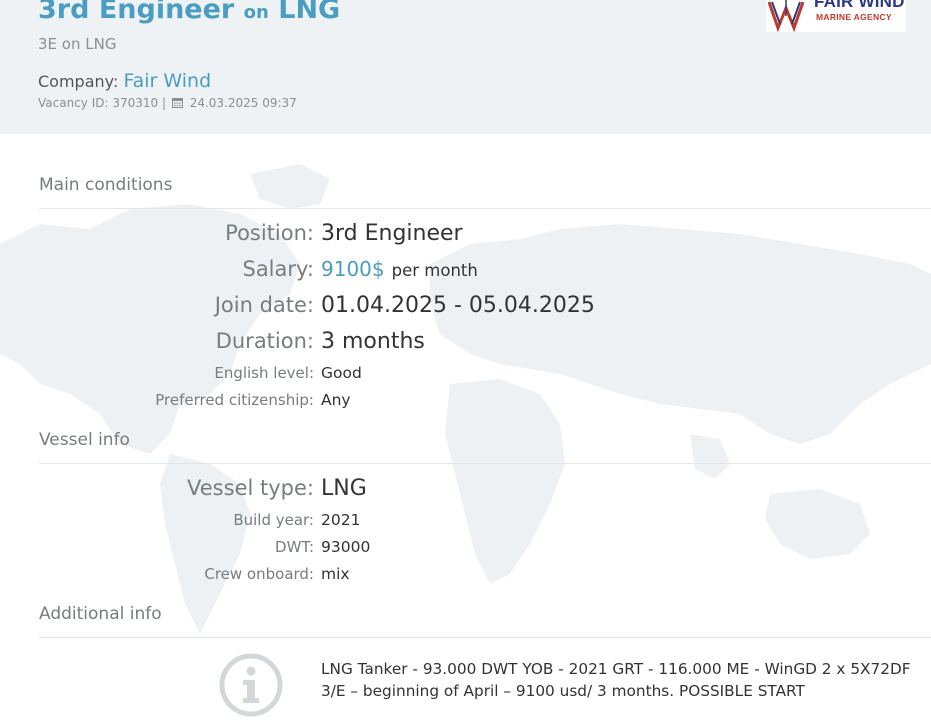  What do you see at coordinates (250, 488) in the screenshot?
I see `vessel-type-label: Vessel type:` at bounding box center [250, 488].